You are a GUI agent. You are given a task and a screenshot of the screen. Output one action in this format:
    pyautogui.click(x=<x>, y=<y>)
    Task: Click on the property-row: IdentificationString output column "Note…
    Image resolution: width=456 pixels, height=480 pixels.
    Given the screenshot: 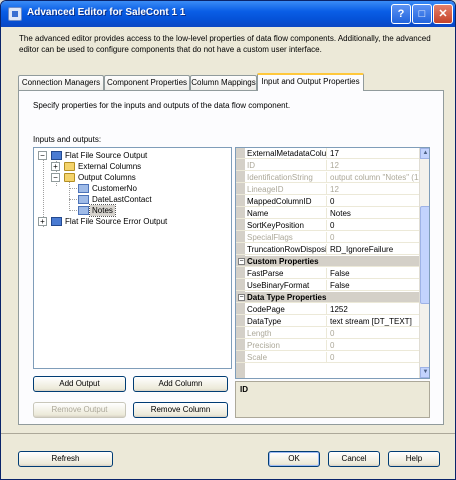 What is the action you would take?
    pyautogui.click(x=327, y=177)
    